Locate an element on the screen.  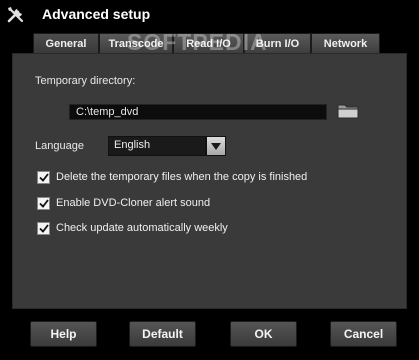
check-update-label: Check update automatically weekly is located at coordinates (142, 228).